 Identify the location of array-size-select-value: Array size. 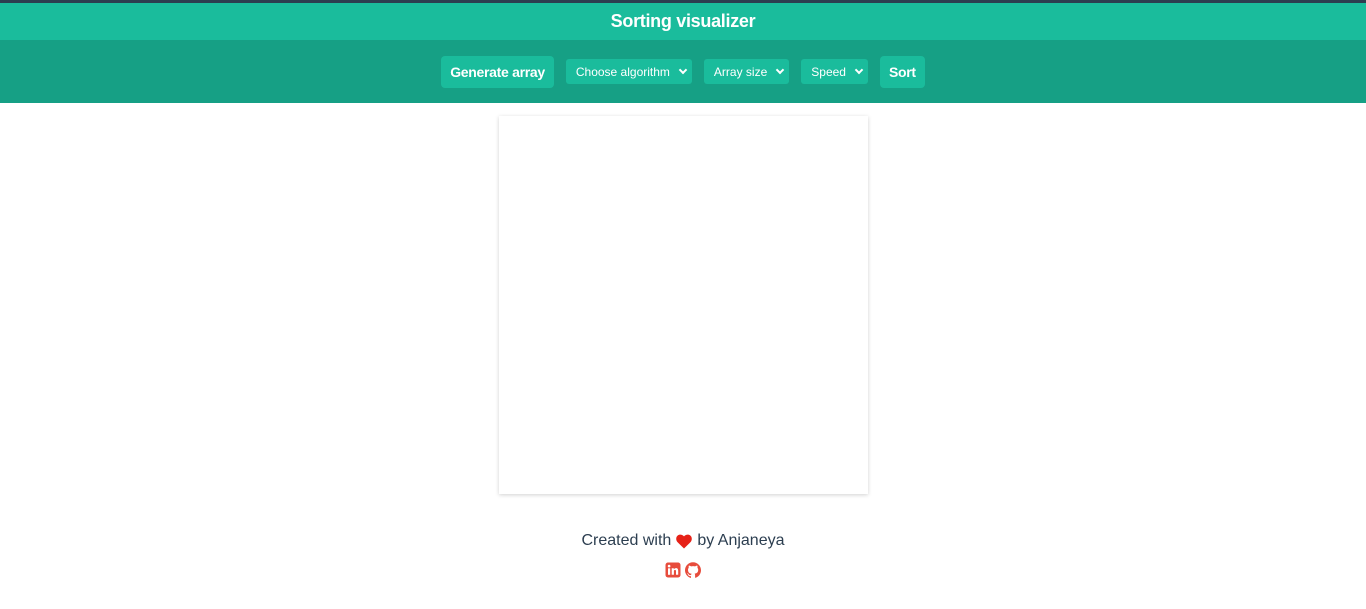
(740, 71).